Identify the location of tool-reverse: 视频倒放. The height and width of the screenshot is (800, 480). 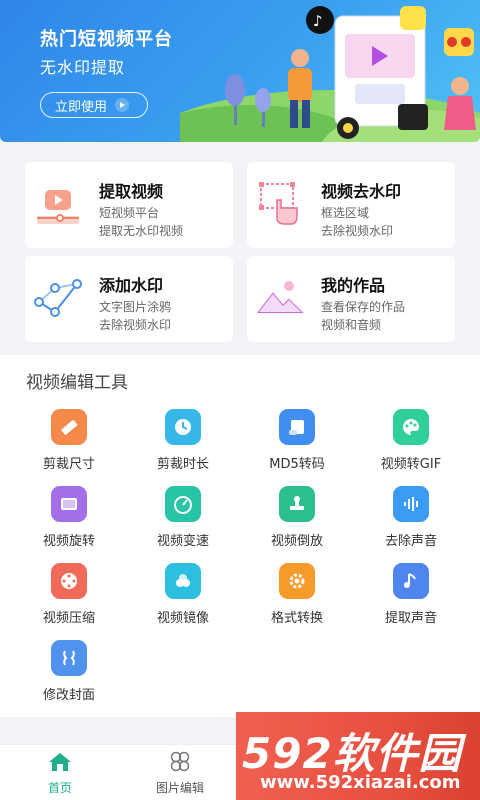
(297, 517).